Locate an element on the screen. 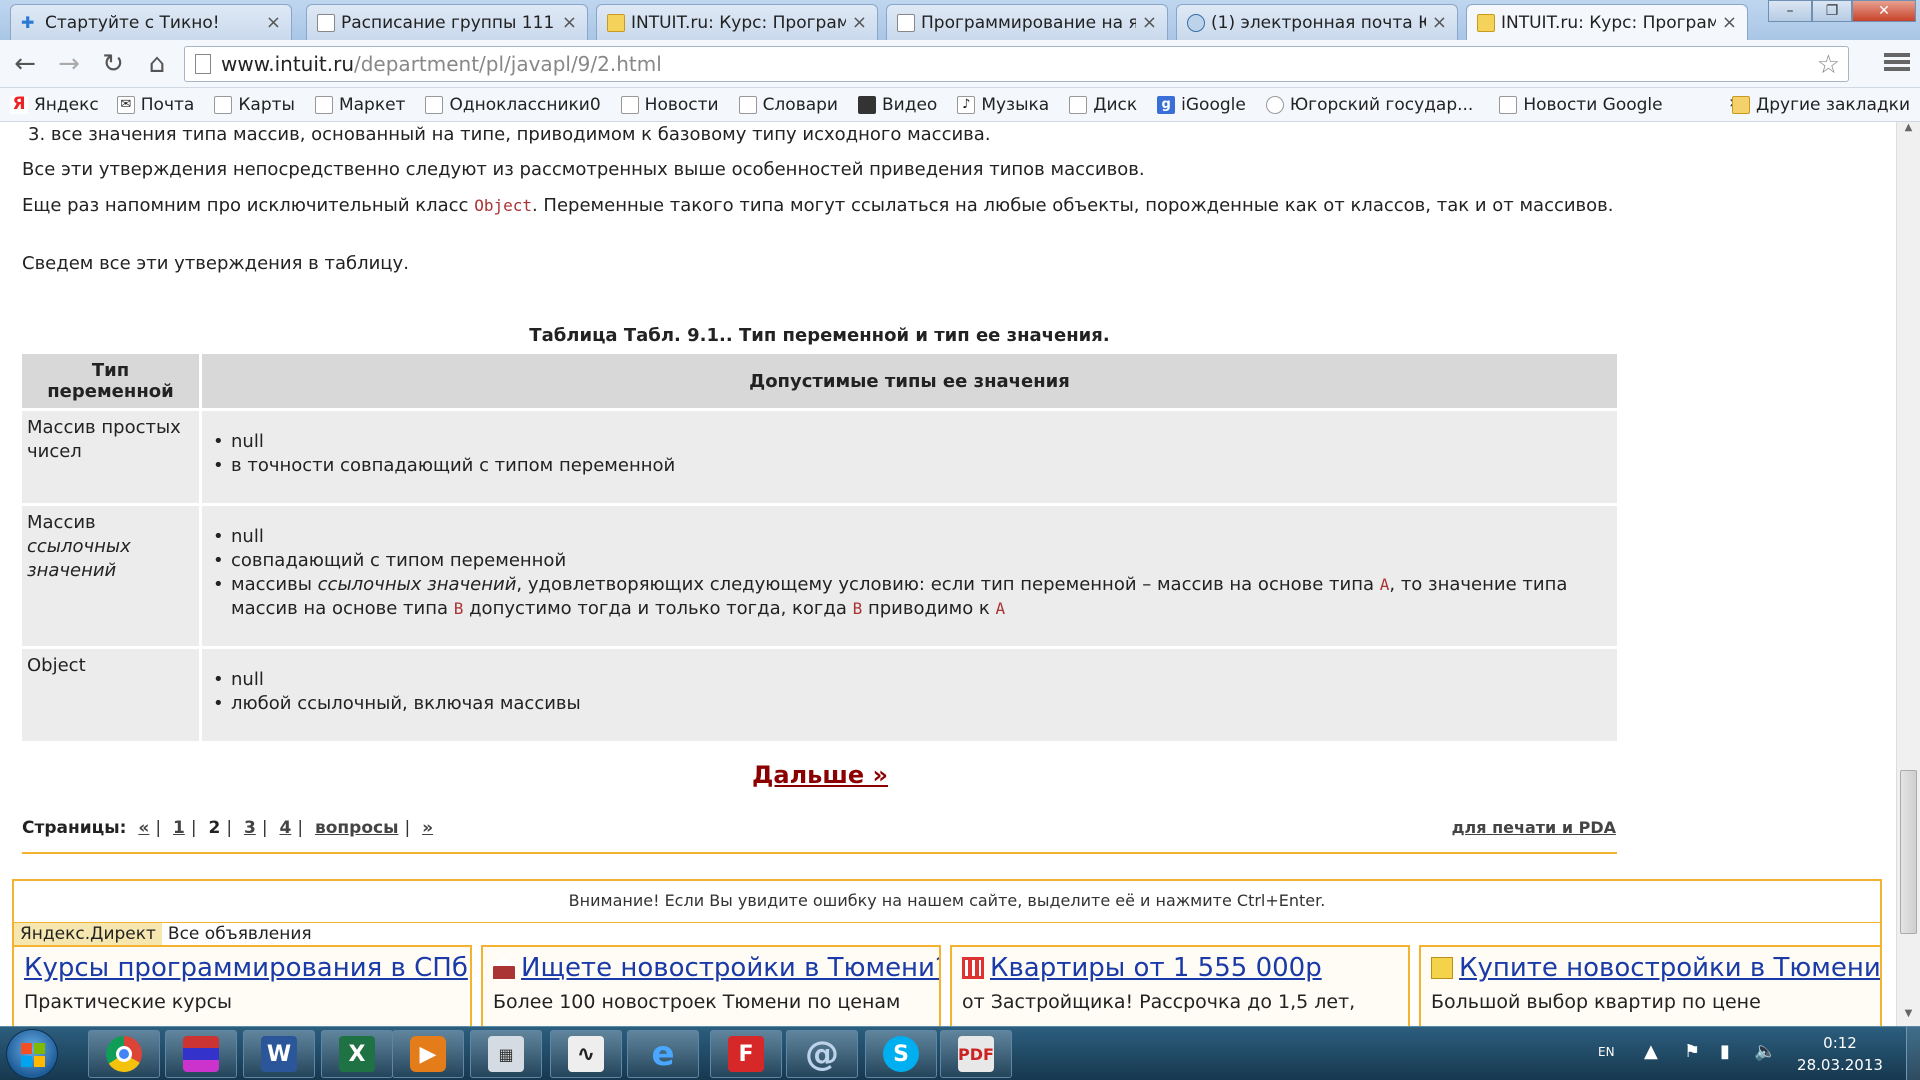 The image size is (1920, 1080). pagination-questions: вопросы is located at coordinates (356, 828).